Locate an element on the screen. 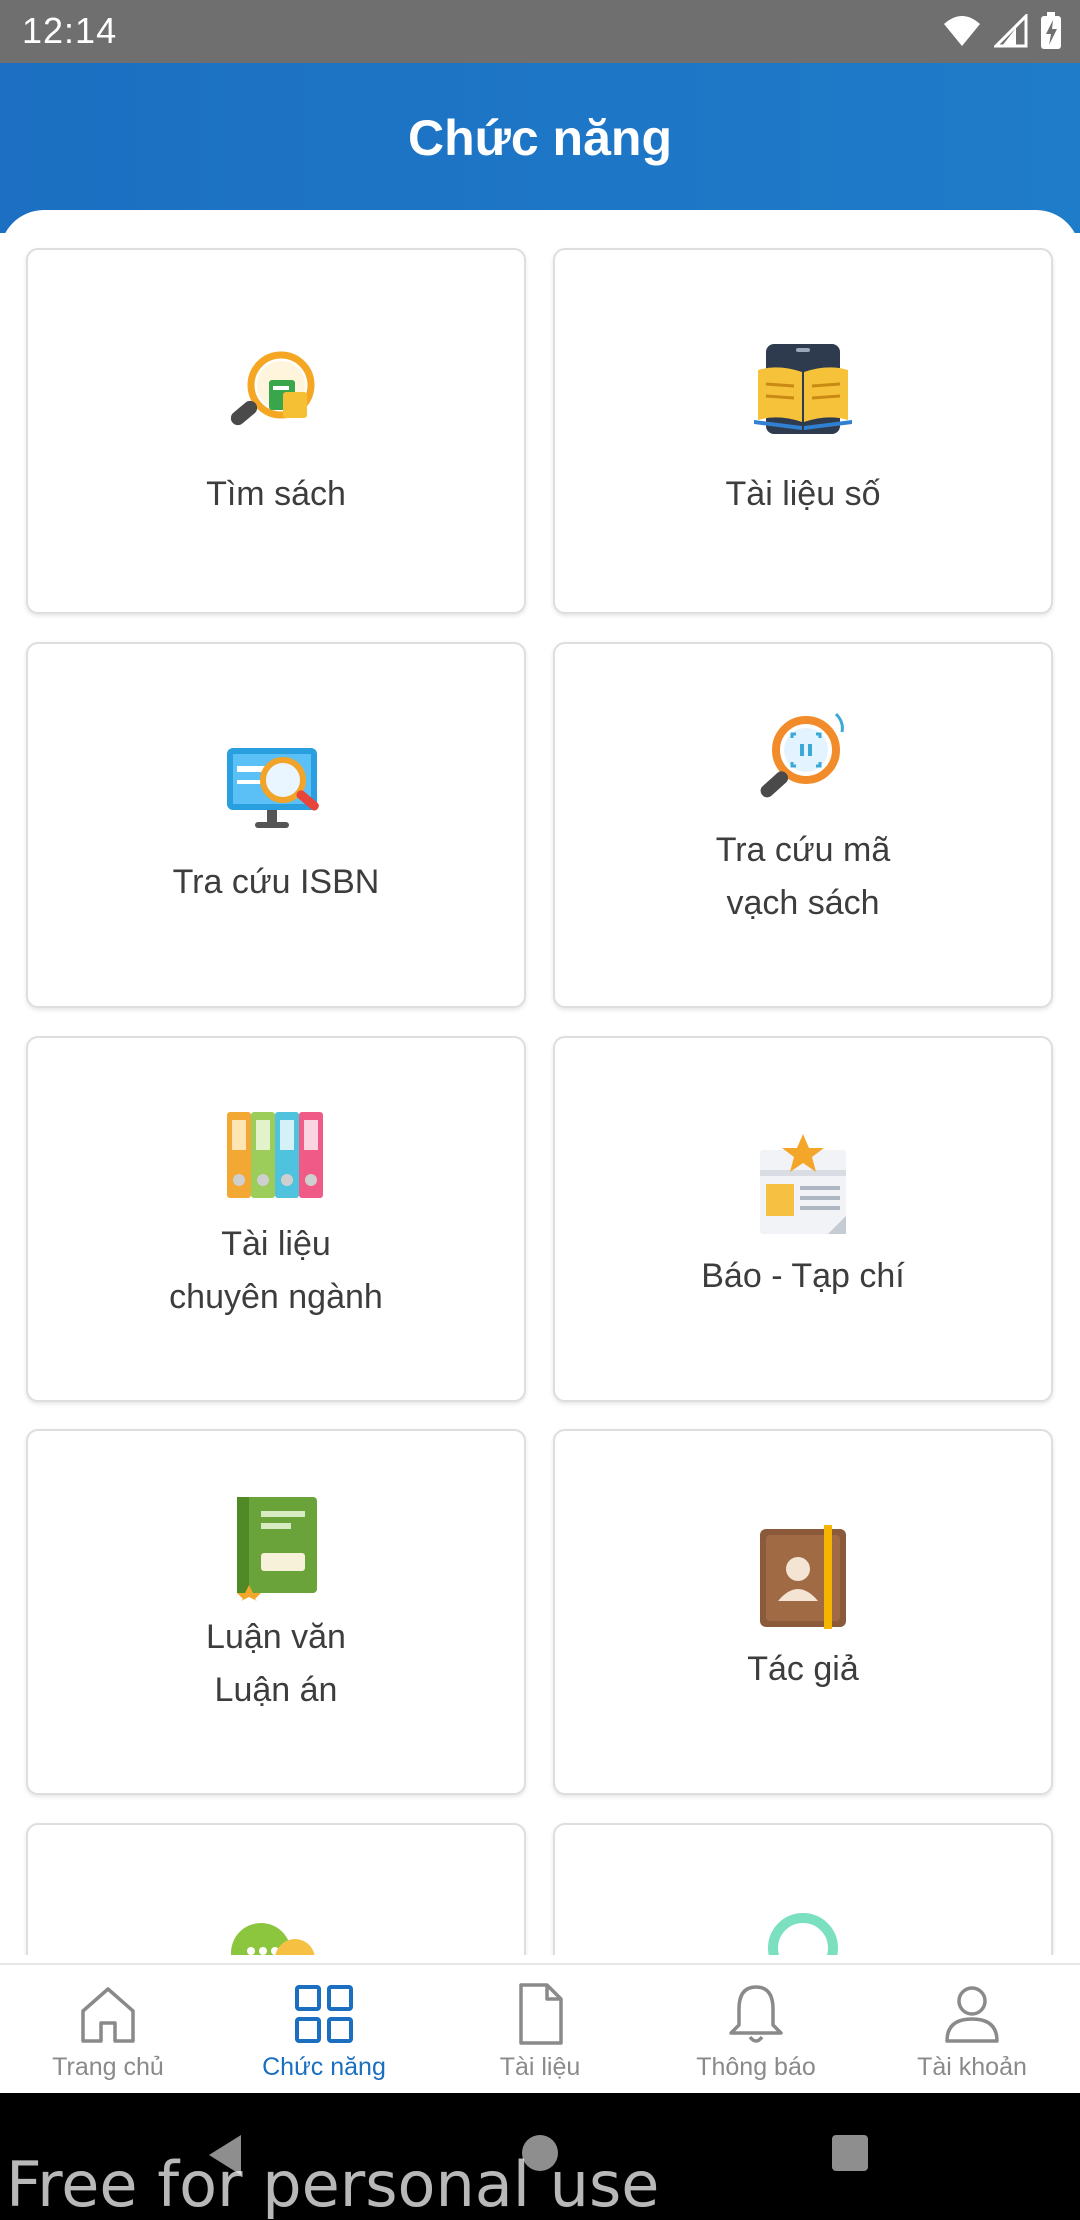 The image size is (1080, 2220). card-tac-gia: Tác giả is located at coordinates (803, 1612).